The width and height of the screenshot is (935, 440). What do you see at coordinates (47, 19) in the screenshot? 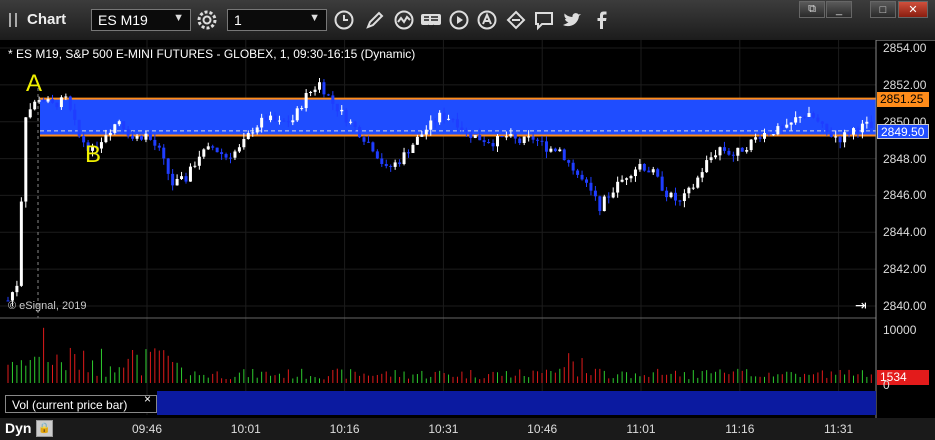
I see `app-title: Chart` at bounding box center [47, 19].